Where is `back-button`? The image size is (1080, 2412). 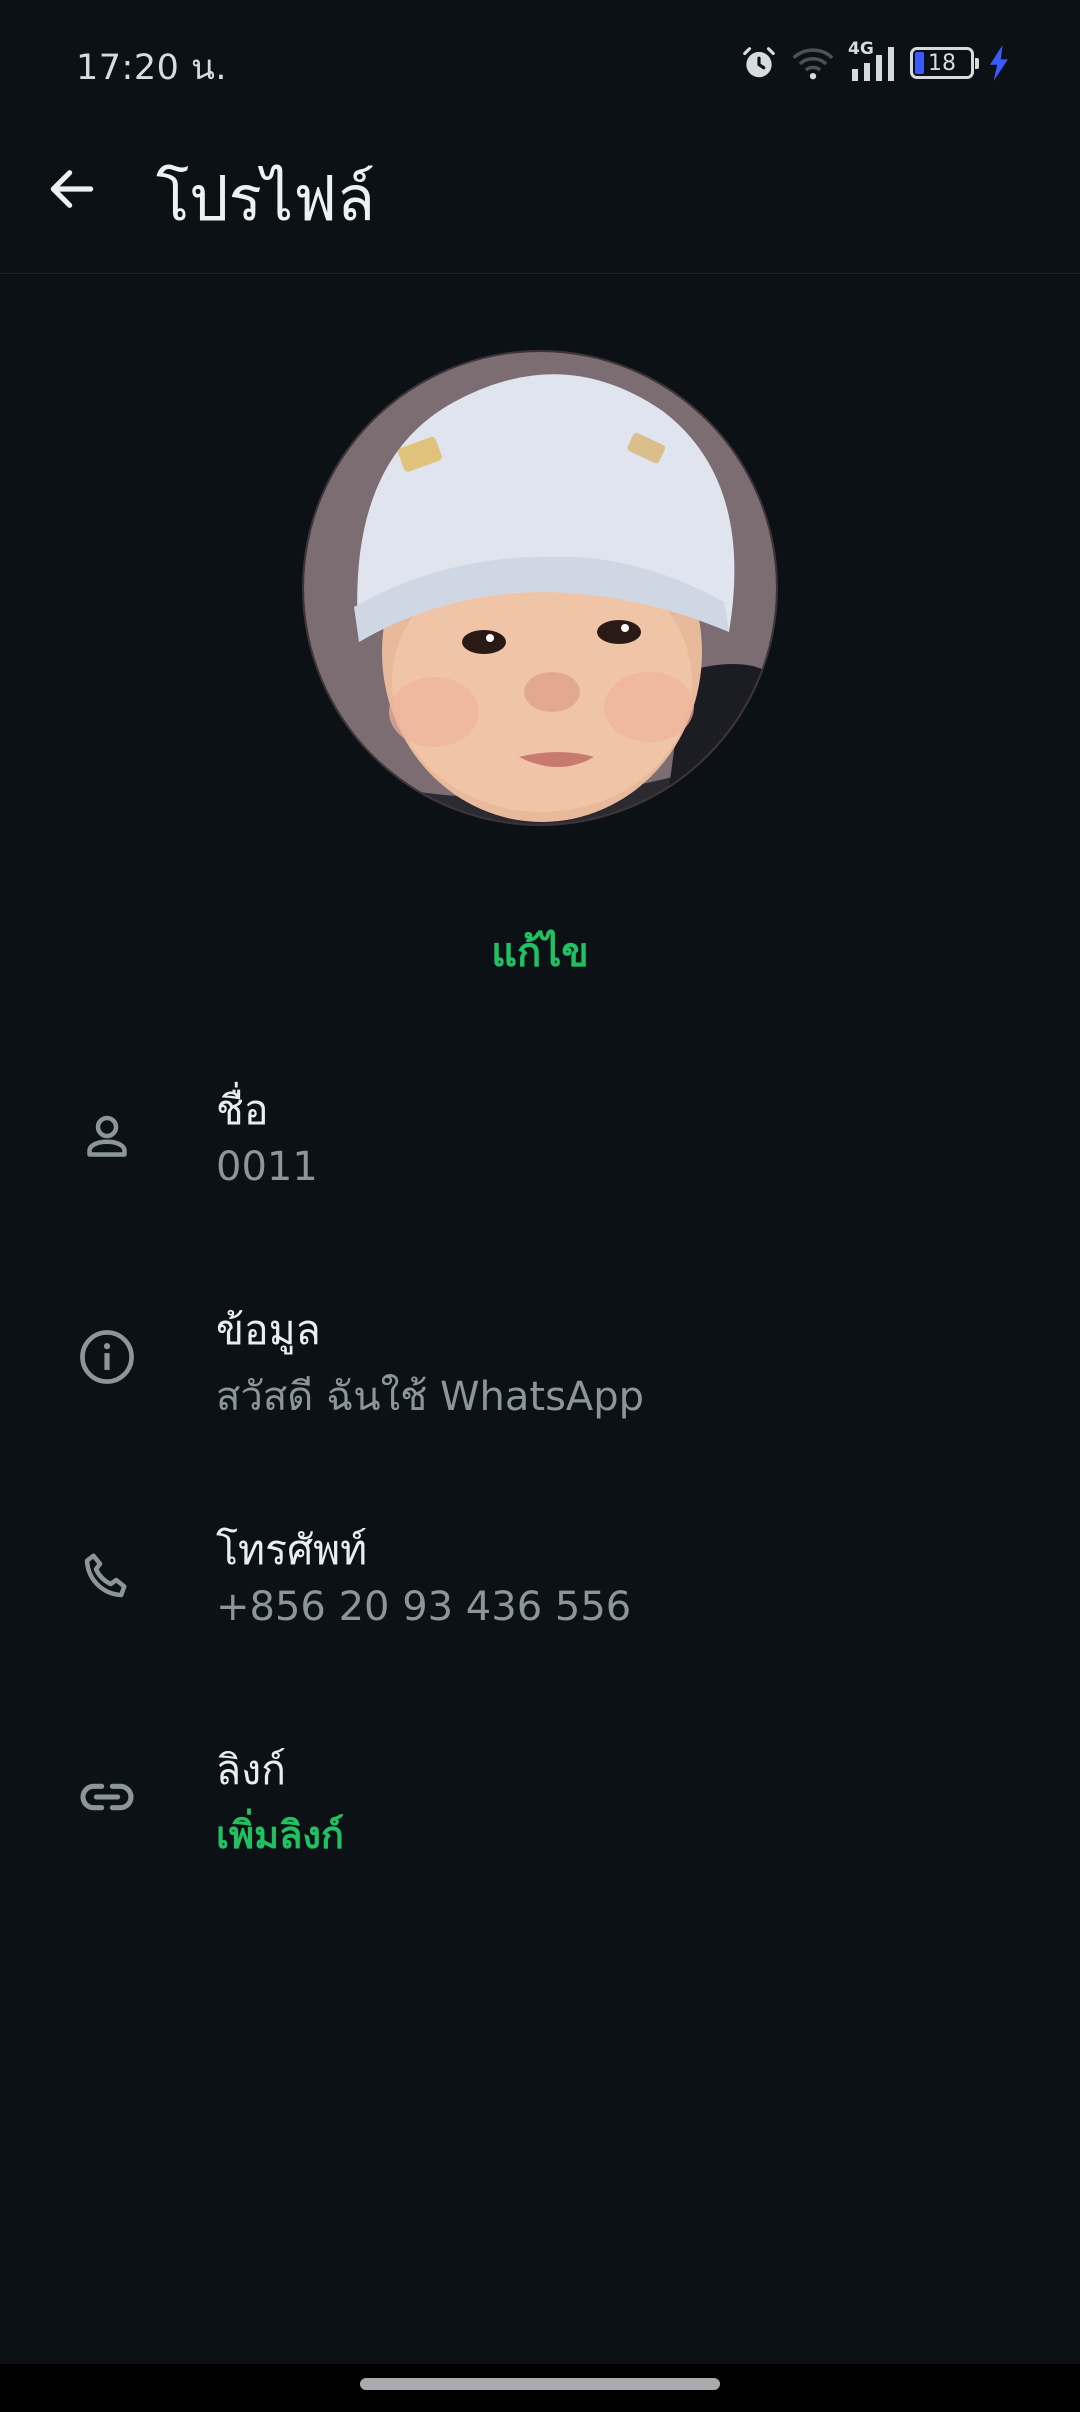 back-button is located at coordinates (72, 189).